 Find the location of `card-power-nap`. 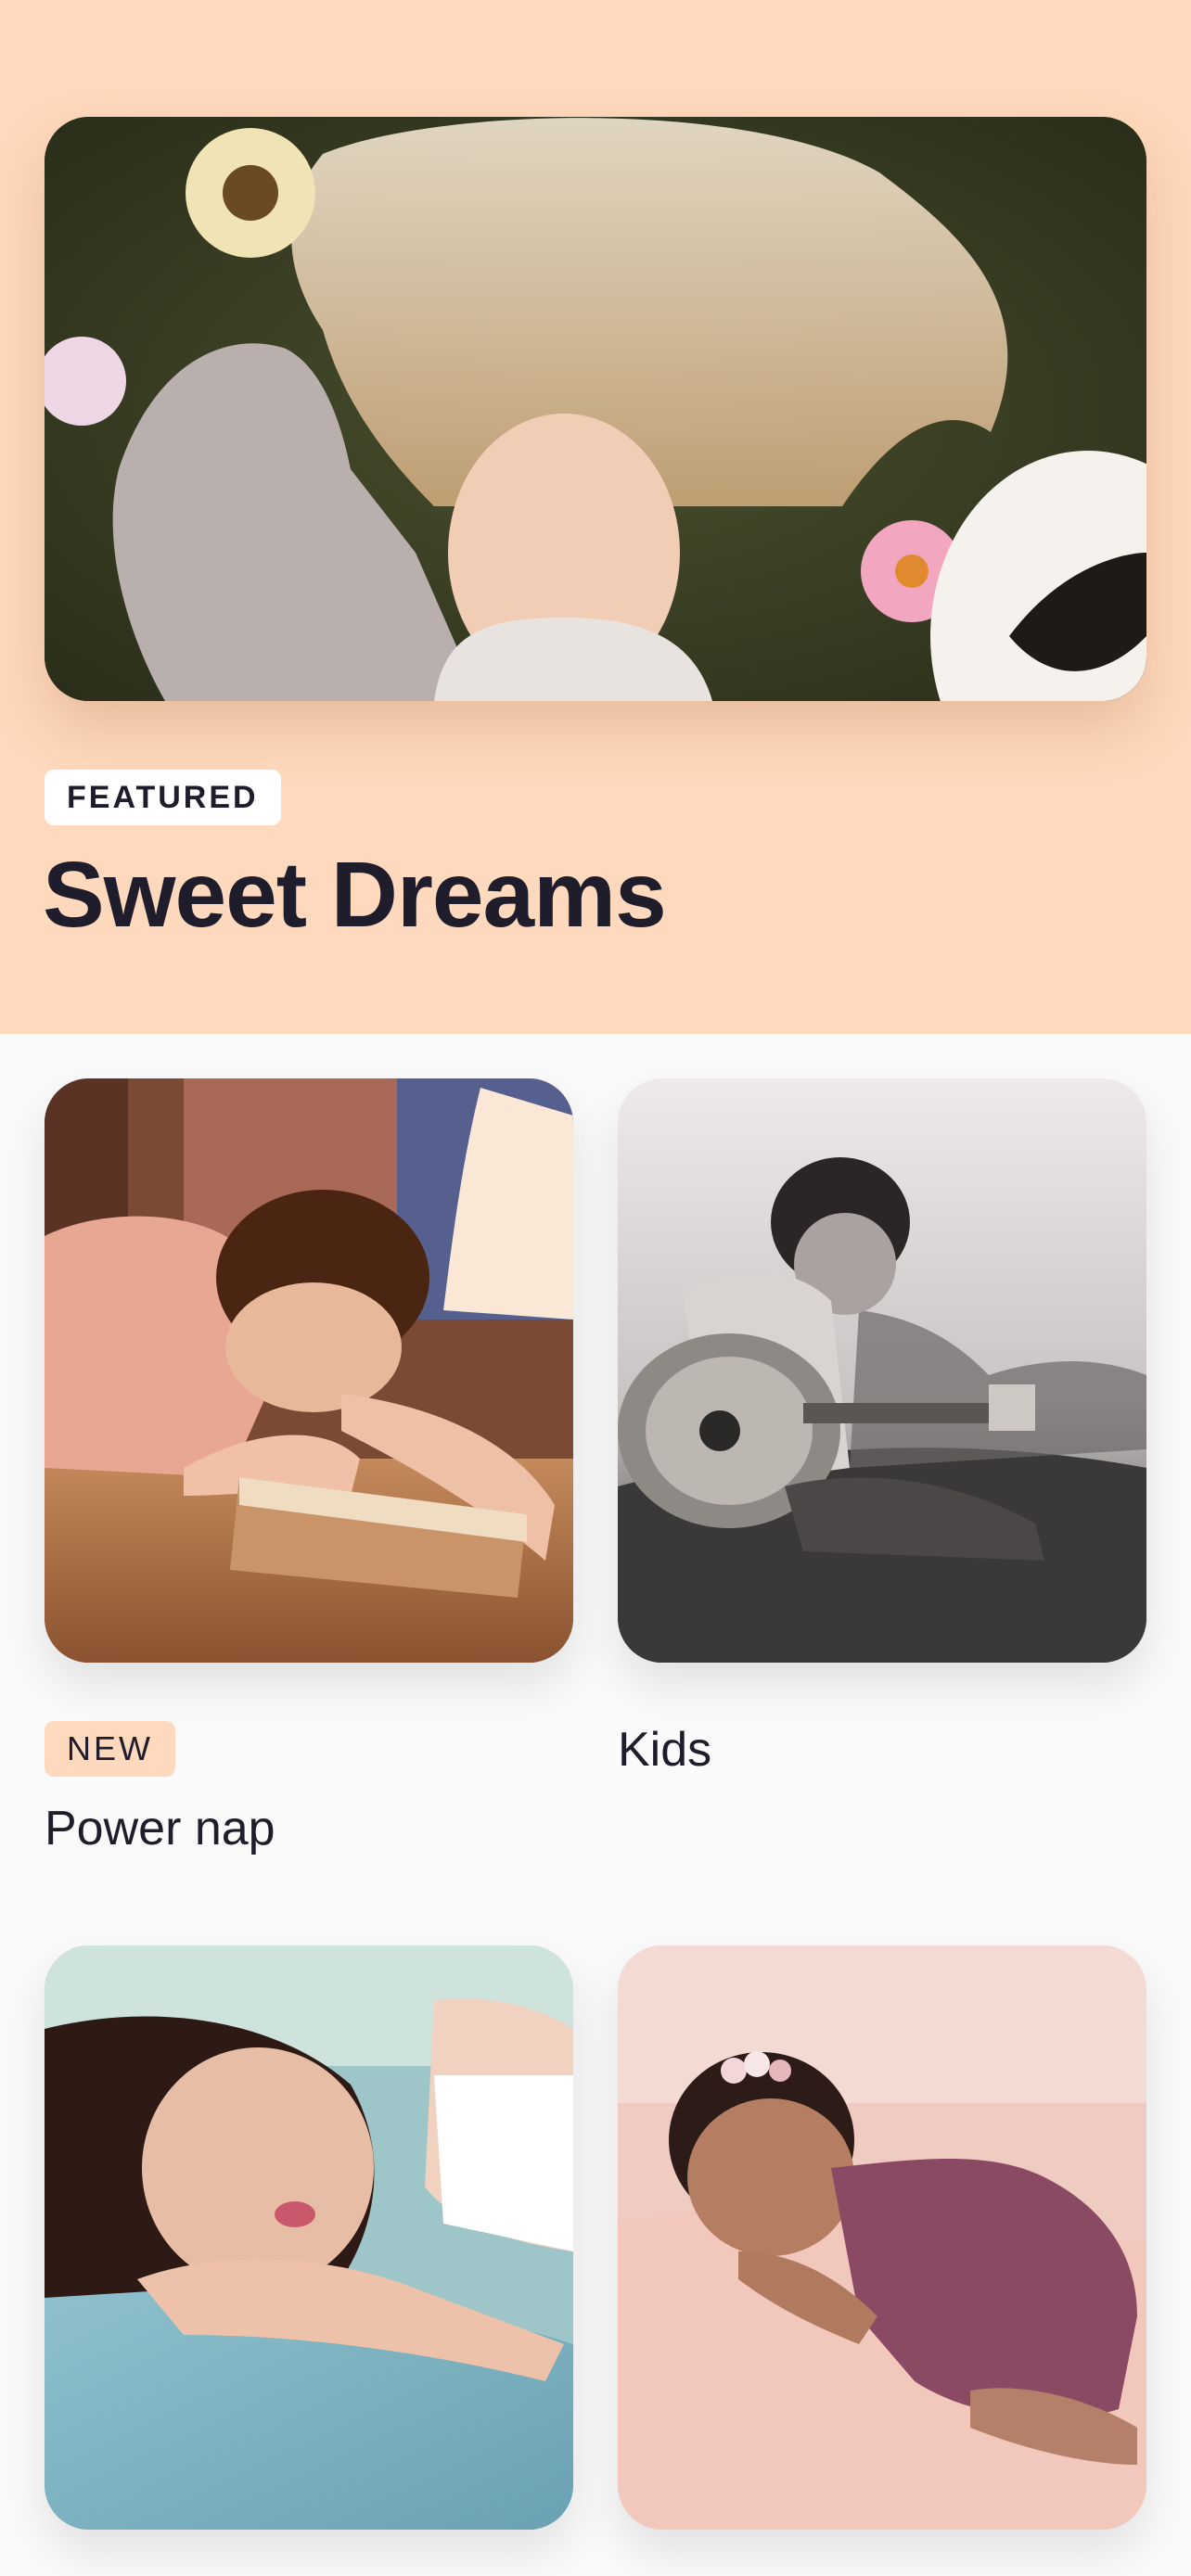

card-power-nap is located at coordinates (309, 1371).